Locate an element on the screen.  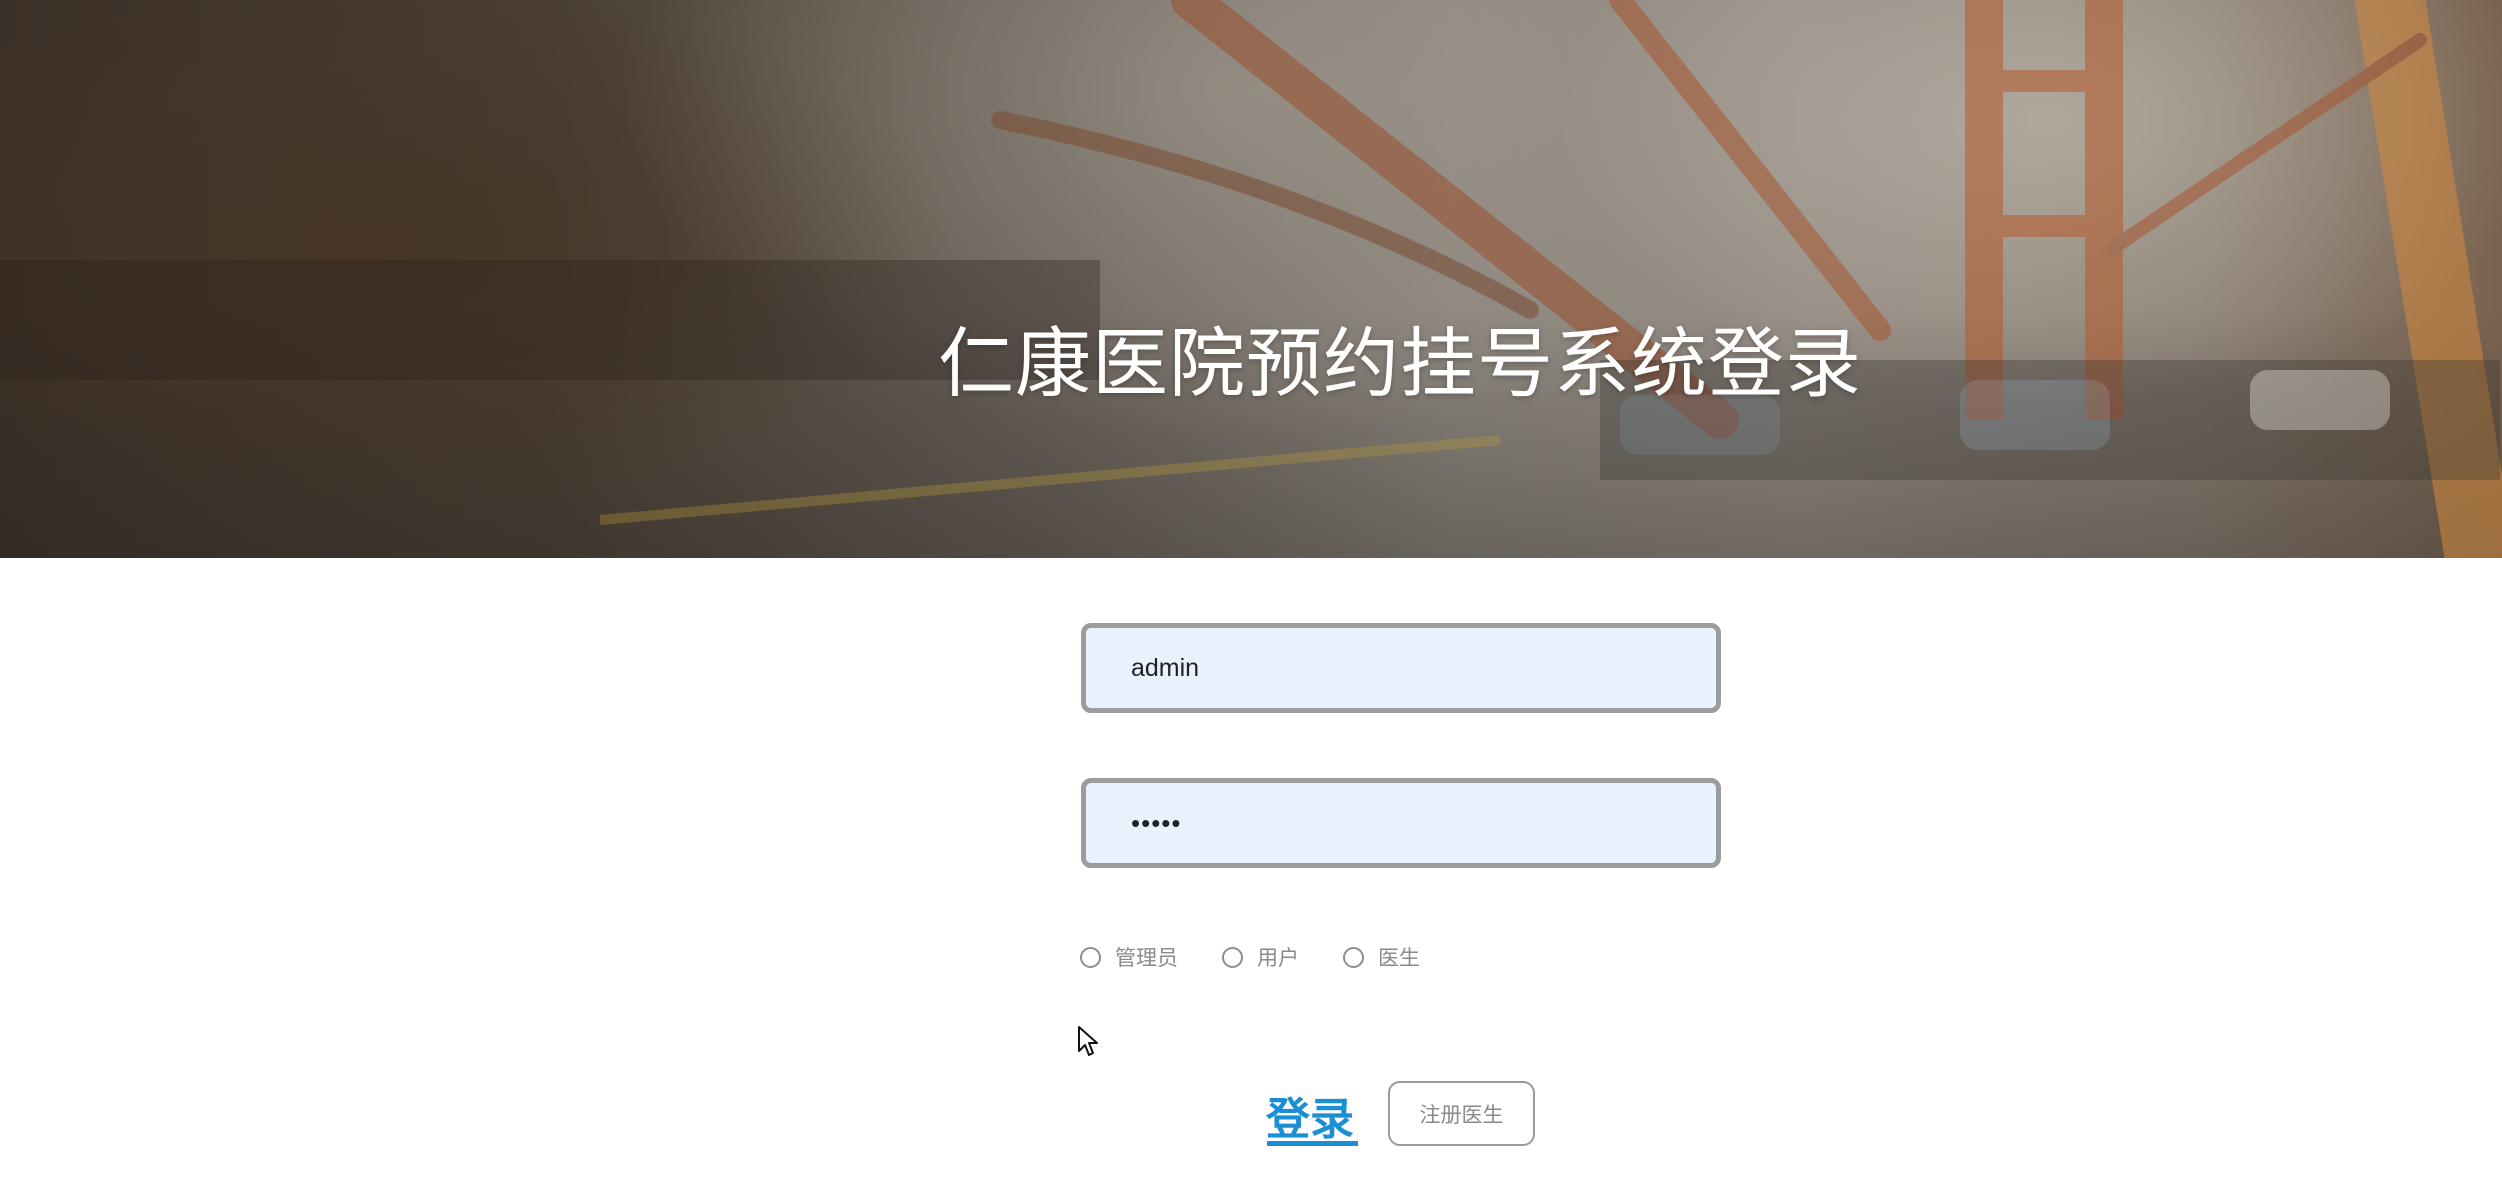
login-button: 登录 is located at coordinates (1313, 1115).